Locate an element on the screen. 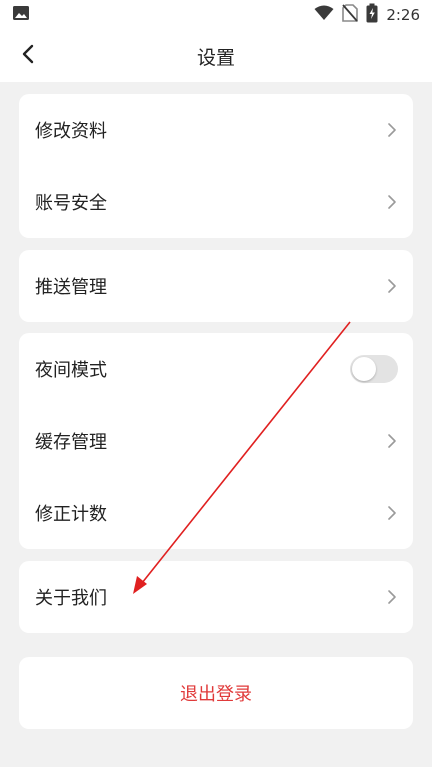 This screenshot has height=767, width=432. night-mode-toggle is located at coordinates (374, 369).